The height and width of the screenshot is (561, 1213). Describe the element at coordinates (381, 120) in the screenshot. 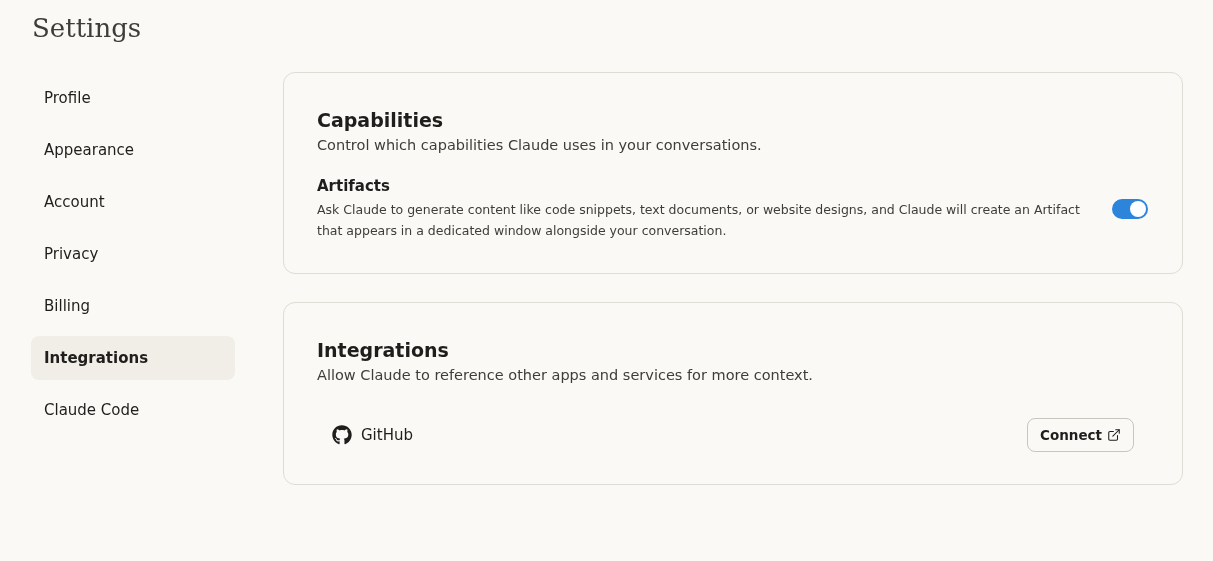

I see `section-title: Capabilities` at that location.